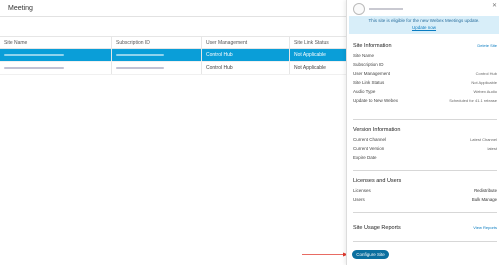 Image resolution: width=500 pixels, height=265 pixels. What do you see at coordinates (386, 9) in the screenshot?
I see `redacted-site-name` at bounding box center [386, 9].